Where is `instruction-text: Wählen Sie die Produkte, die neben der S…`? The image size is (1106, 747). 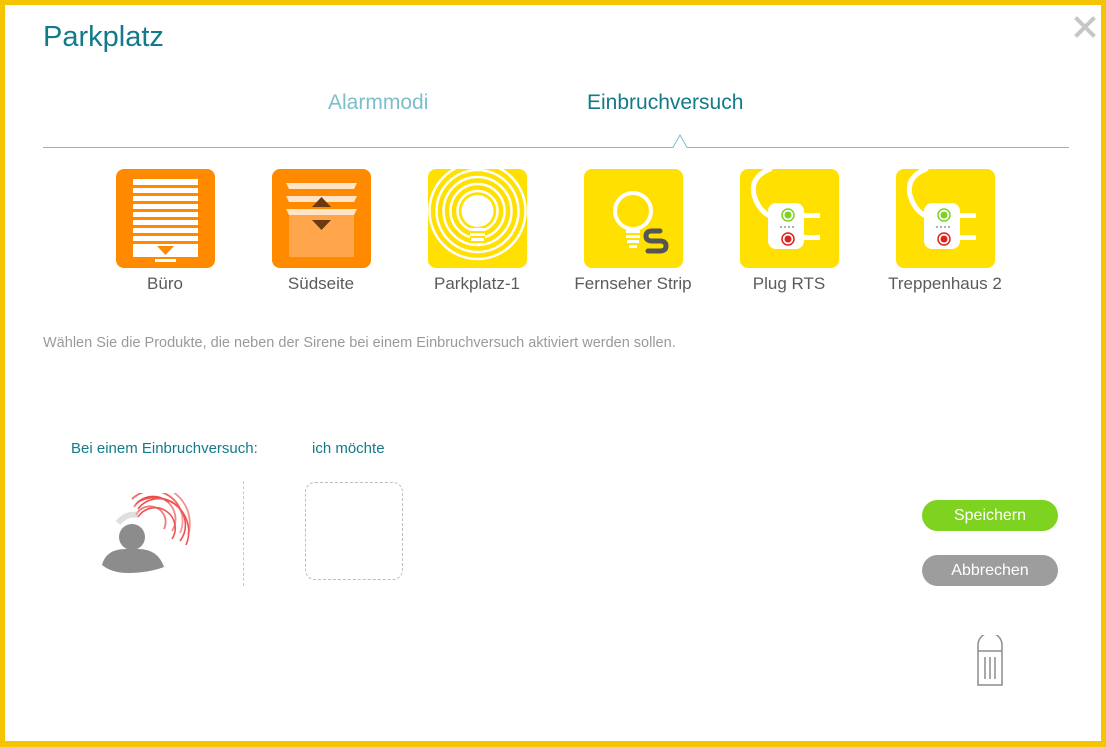 instruction-text: Wählen Sie die Produkte, die neben der S… is located at coordinates (359, 343).